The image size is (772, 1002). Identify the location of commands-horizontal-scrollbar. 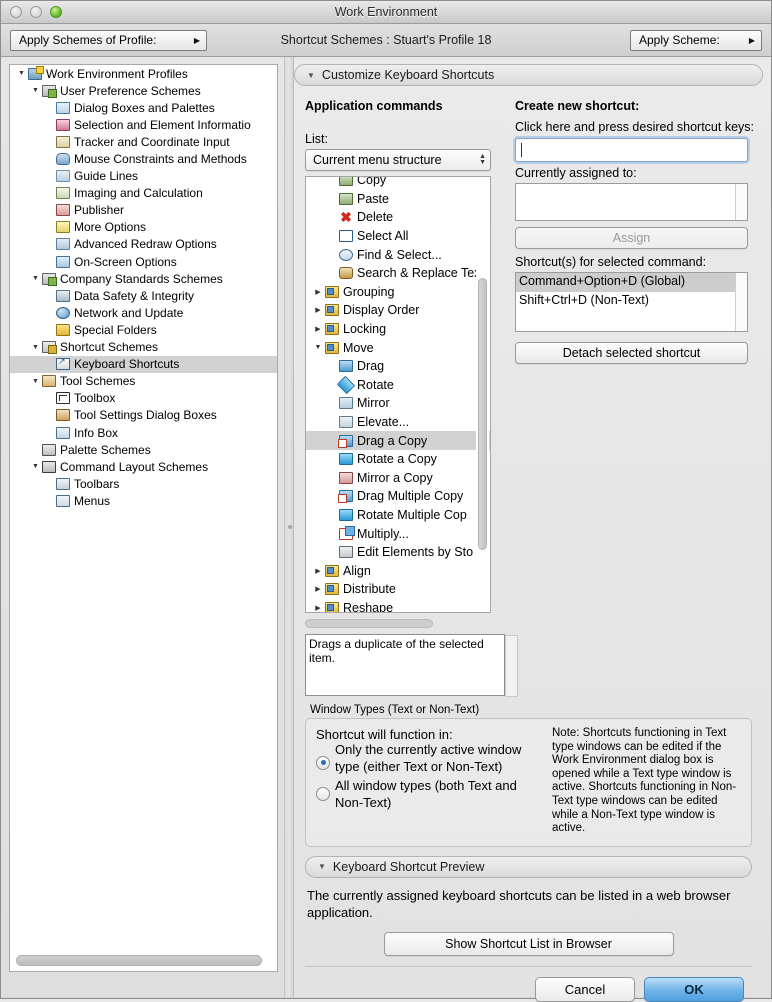
(398, 623).